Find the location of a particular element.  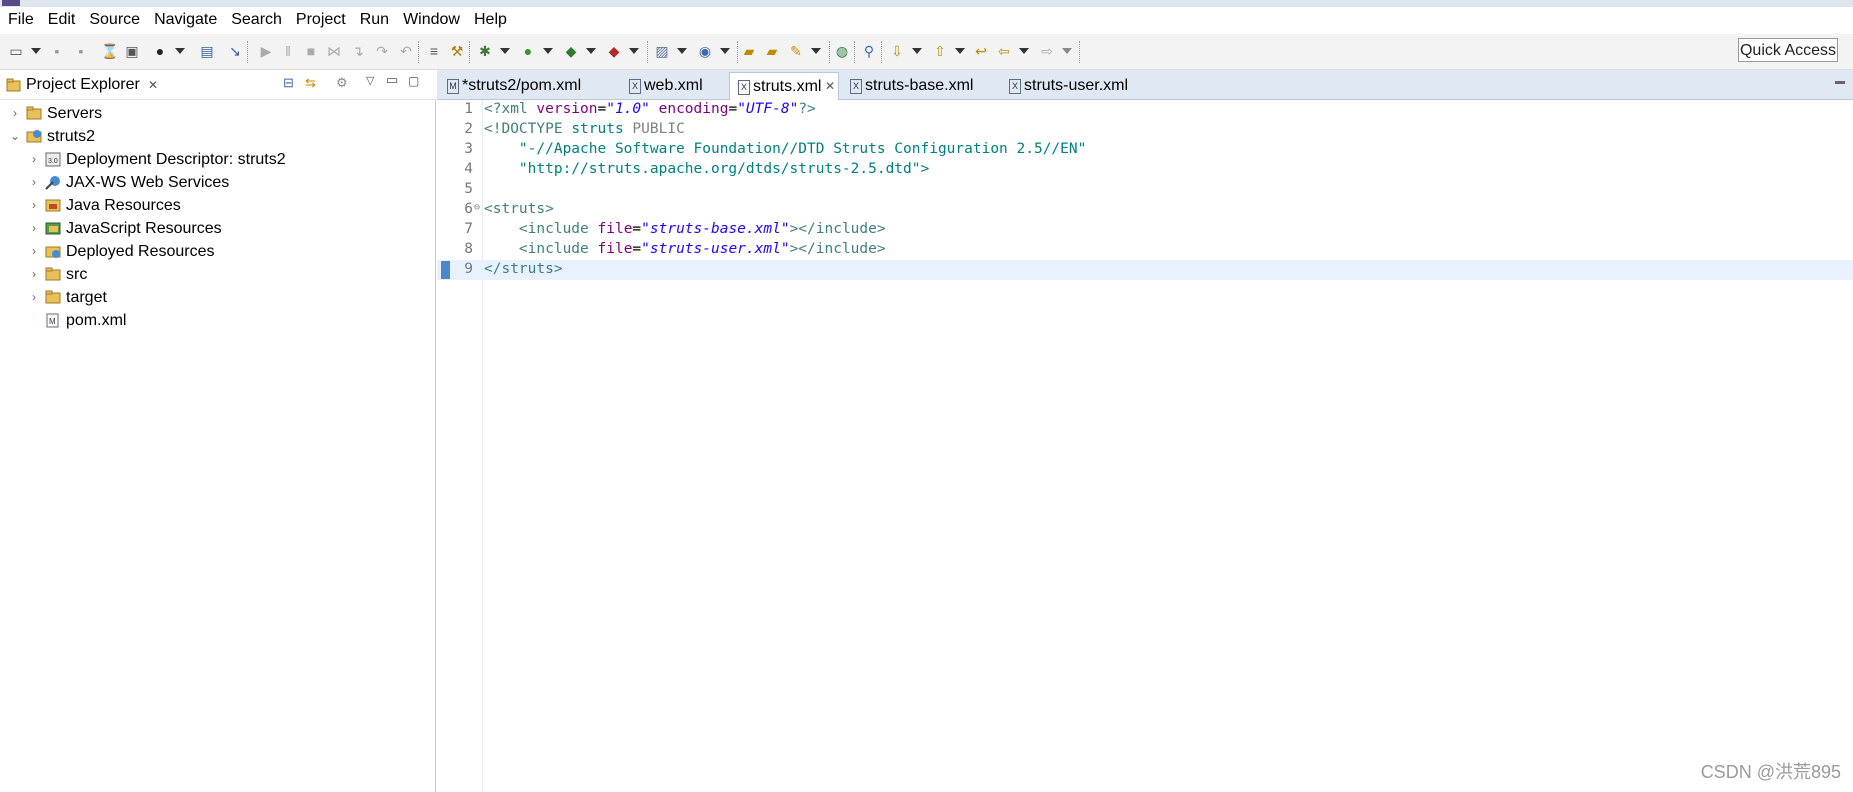

new-class-dropdown-icon is located at coordinates (725, 51).